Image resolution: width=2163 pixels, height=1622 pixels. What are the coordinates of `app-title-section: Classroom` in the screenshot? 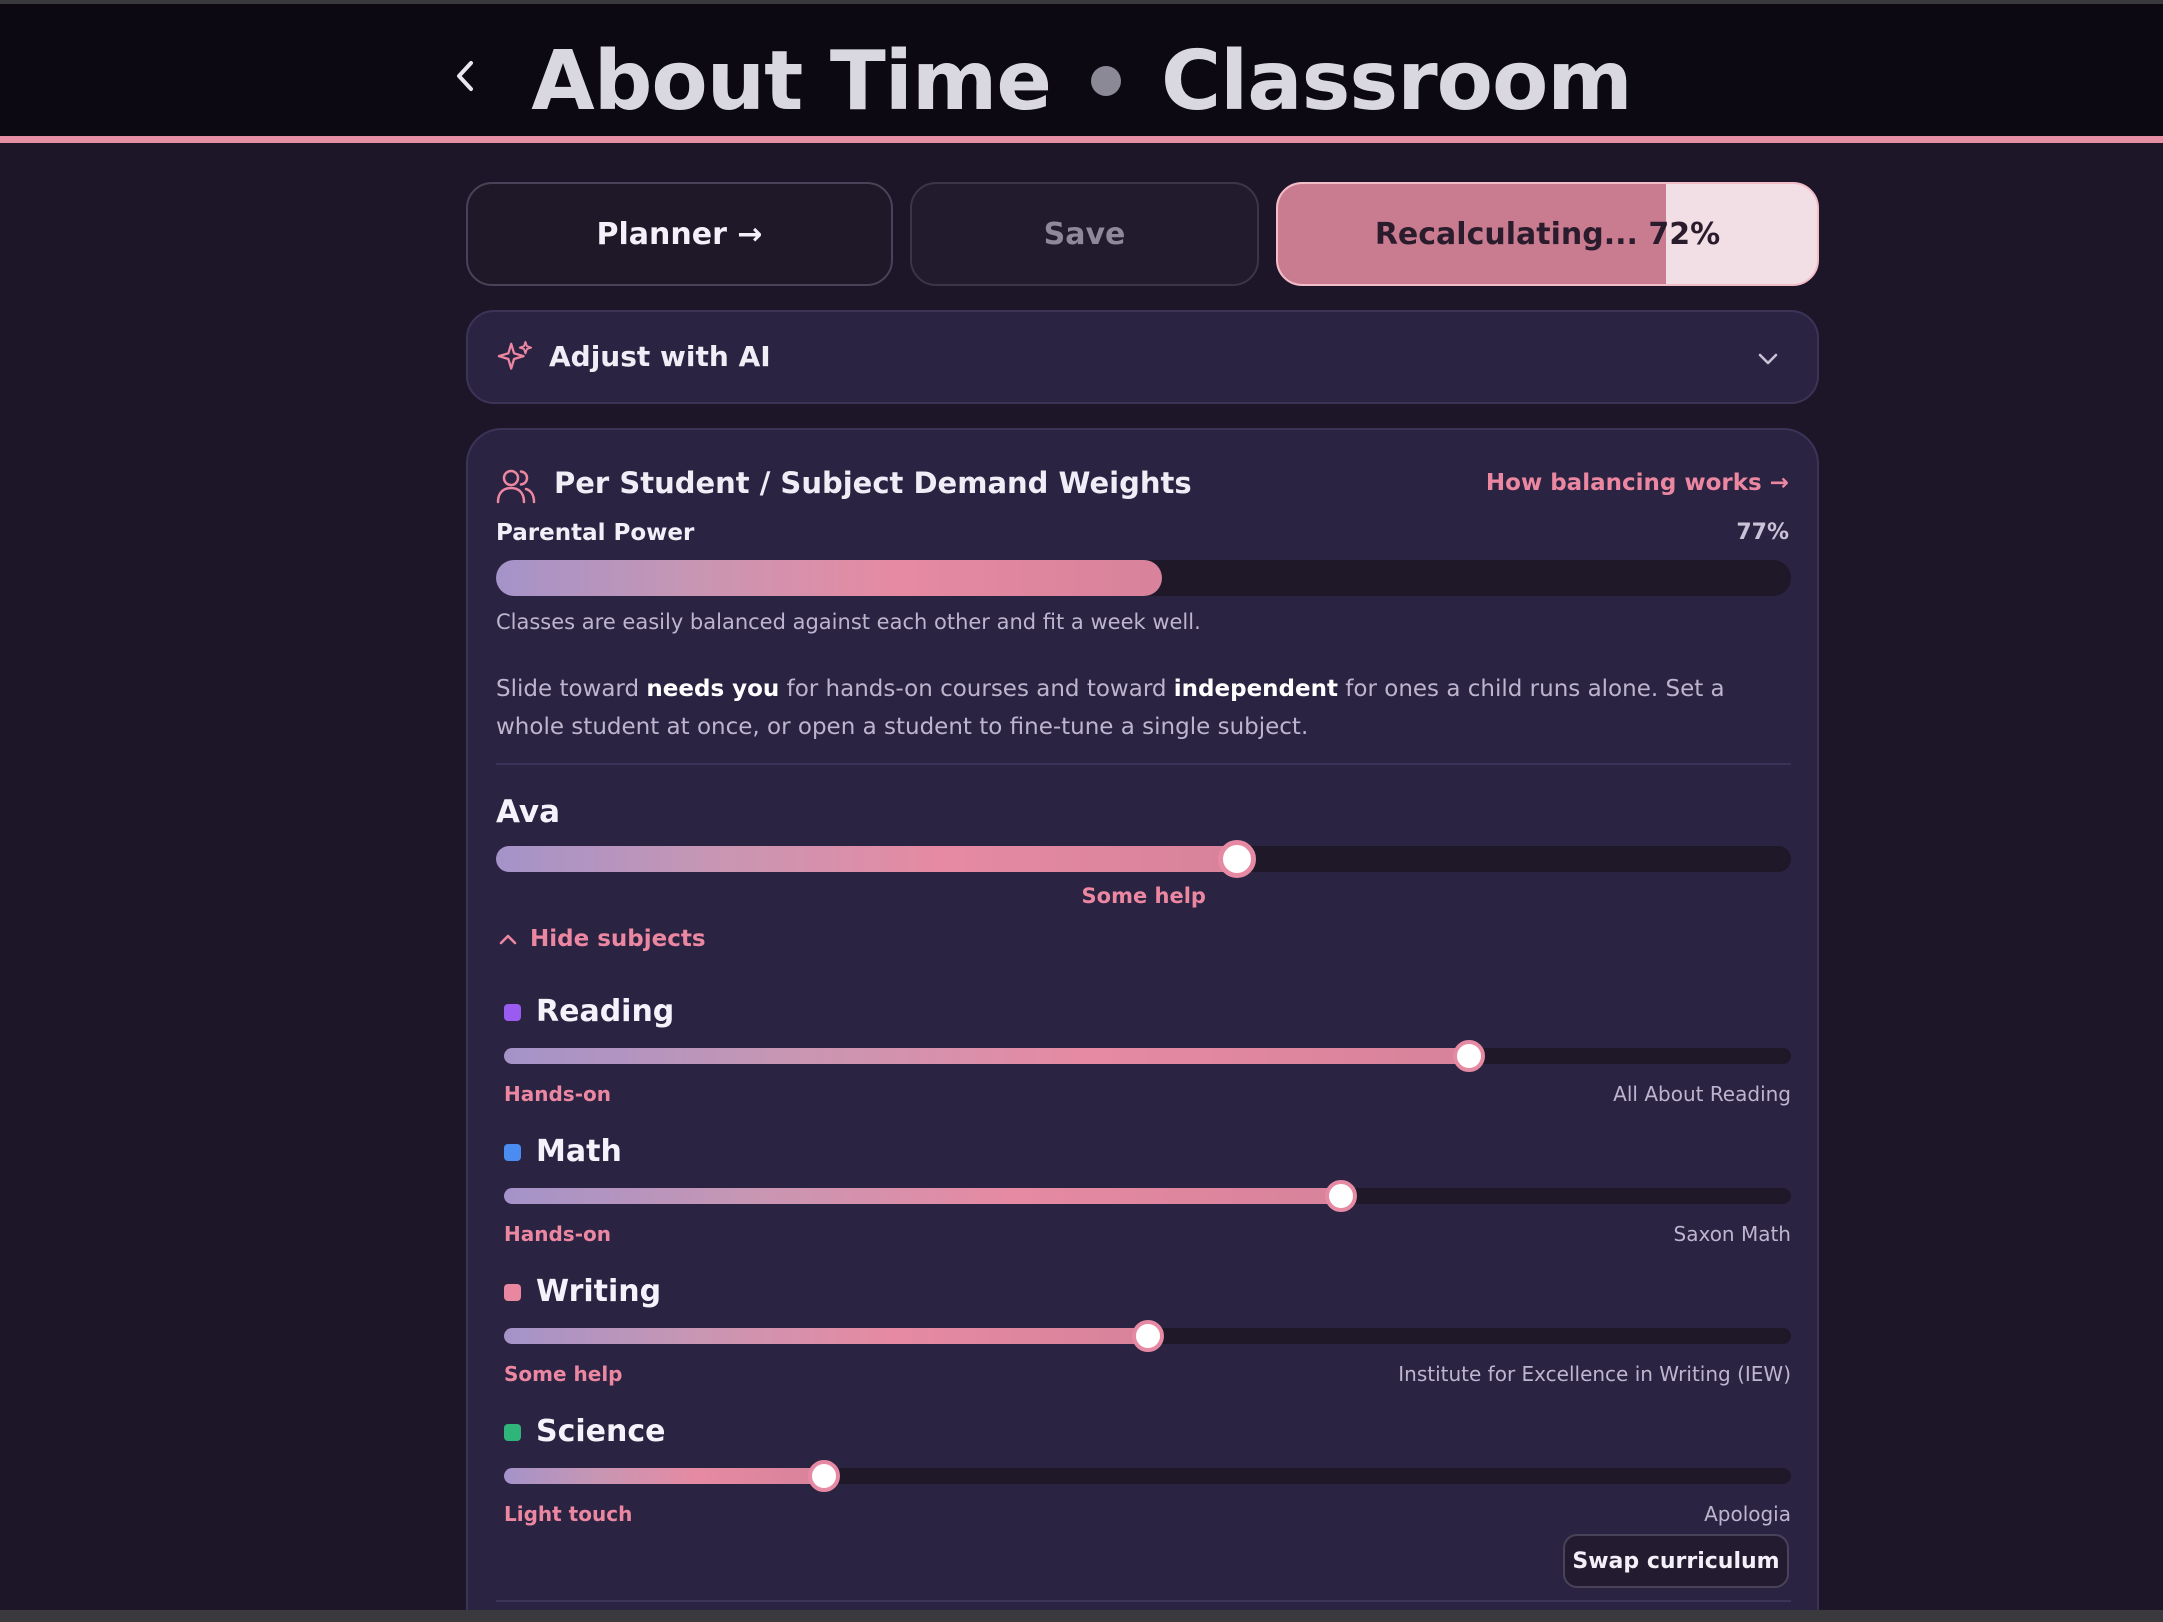 It's located at (1396, 81).